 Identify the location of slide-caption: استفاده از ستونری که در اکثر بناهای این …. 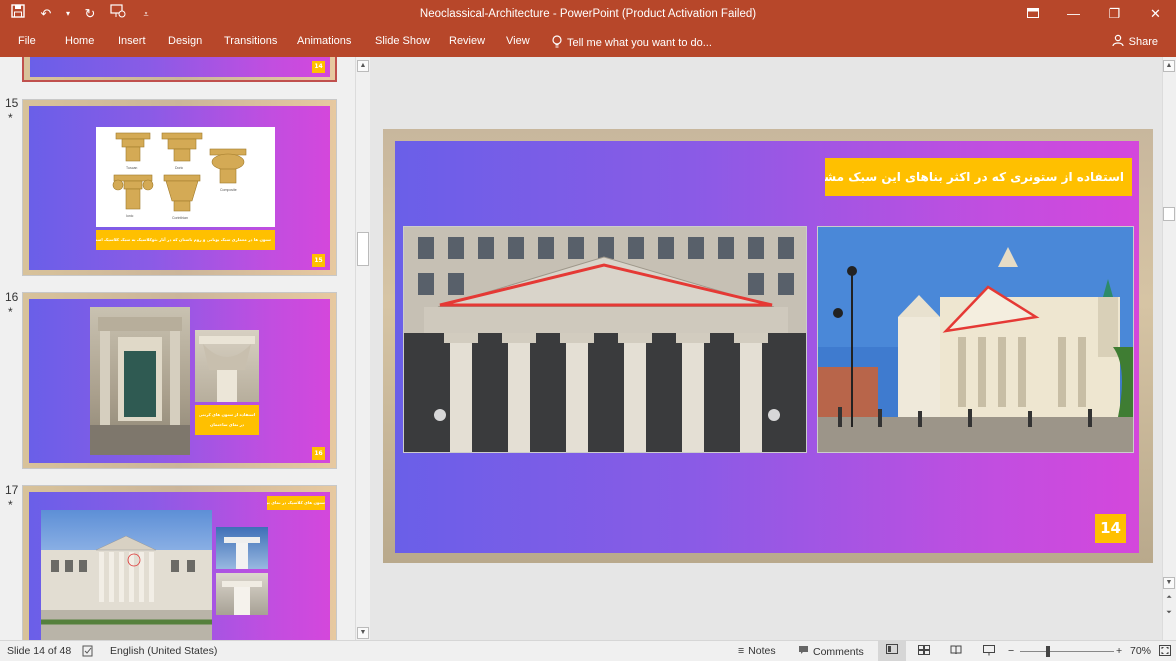
(978, 177).